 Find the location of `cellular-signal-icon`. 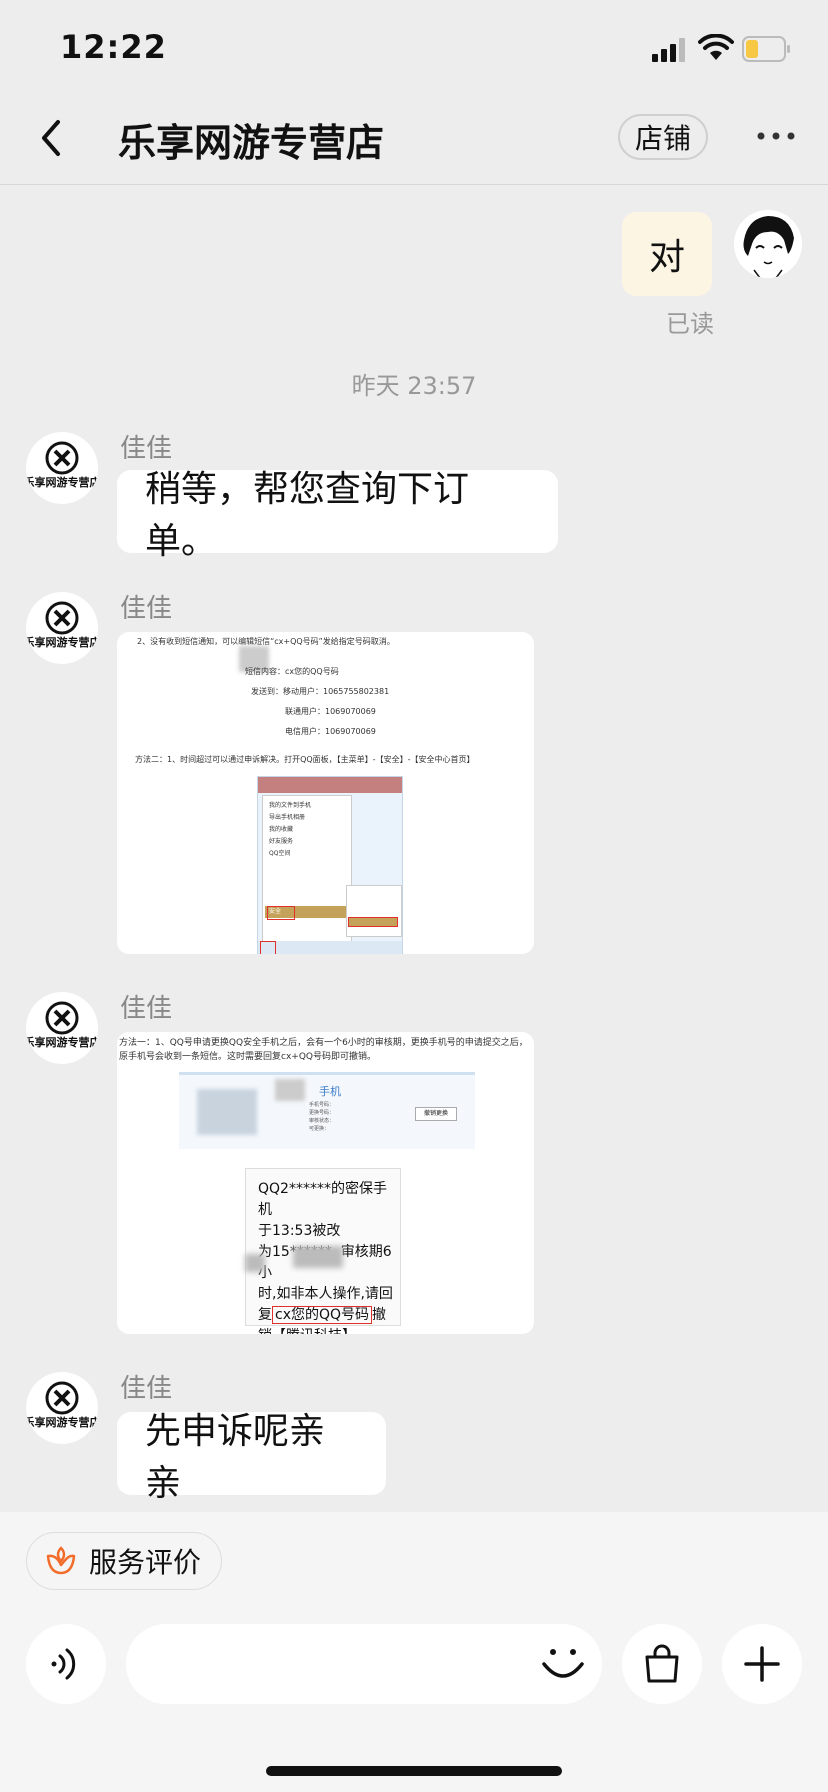

cellular-signal-icon is located at coordinates (668, 50).